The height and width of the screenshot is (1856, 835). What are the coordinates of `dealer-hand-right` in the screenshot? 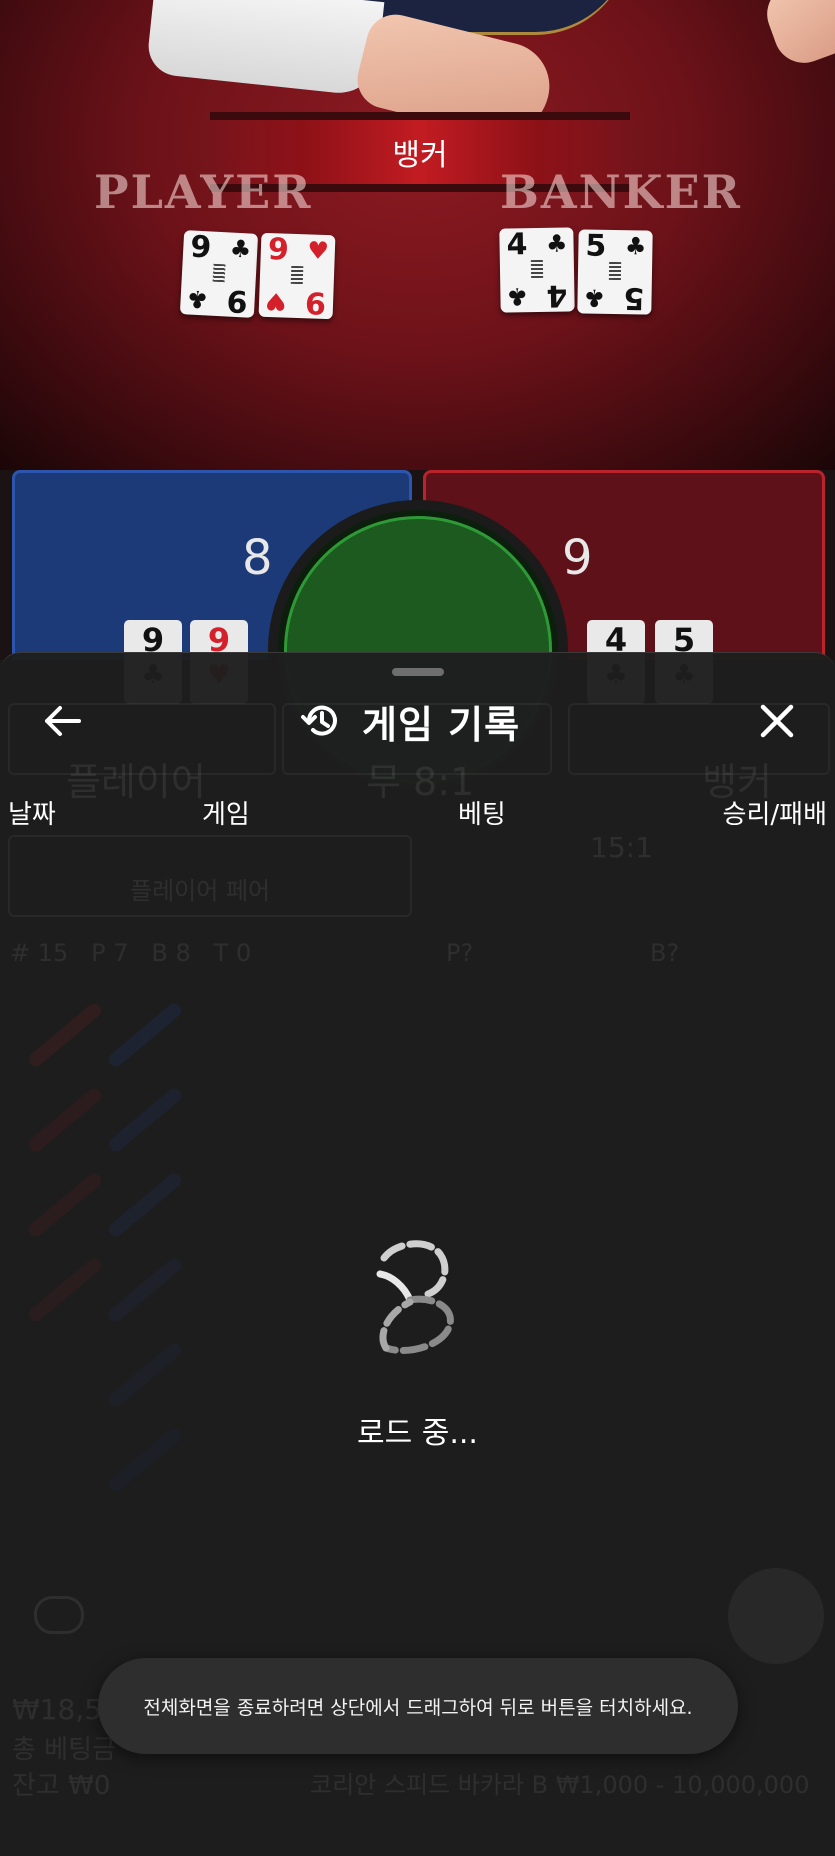 It's located at (796, 36).